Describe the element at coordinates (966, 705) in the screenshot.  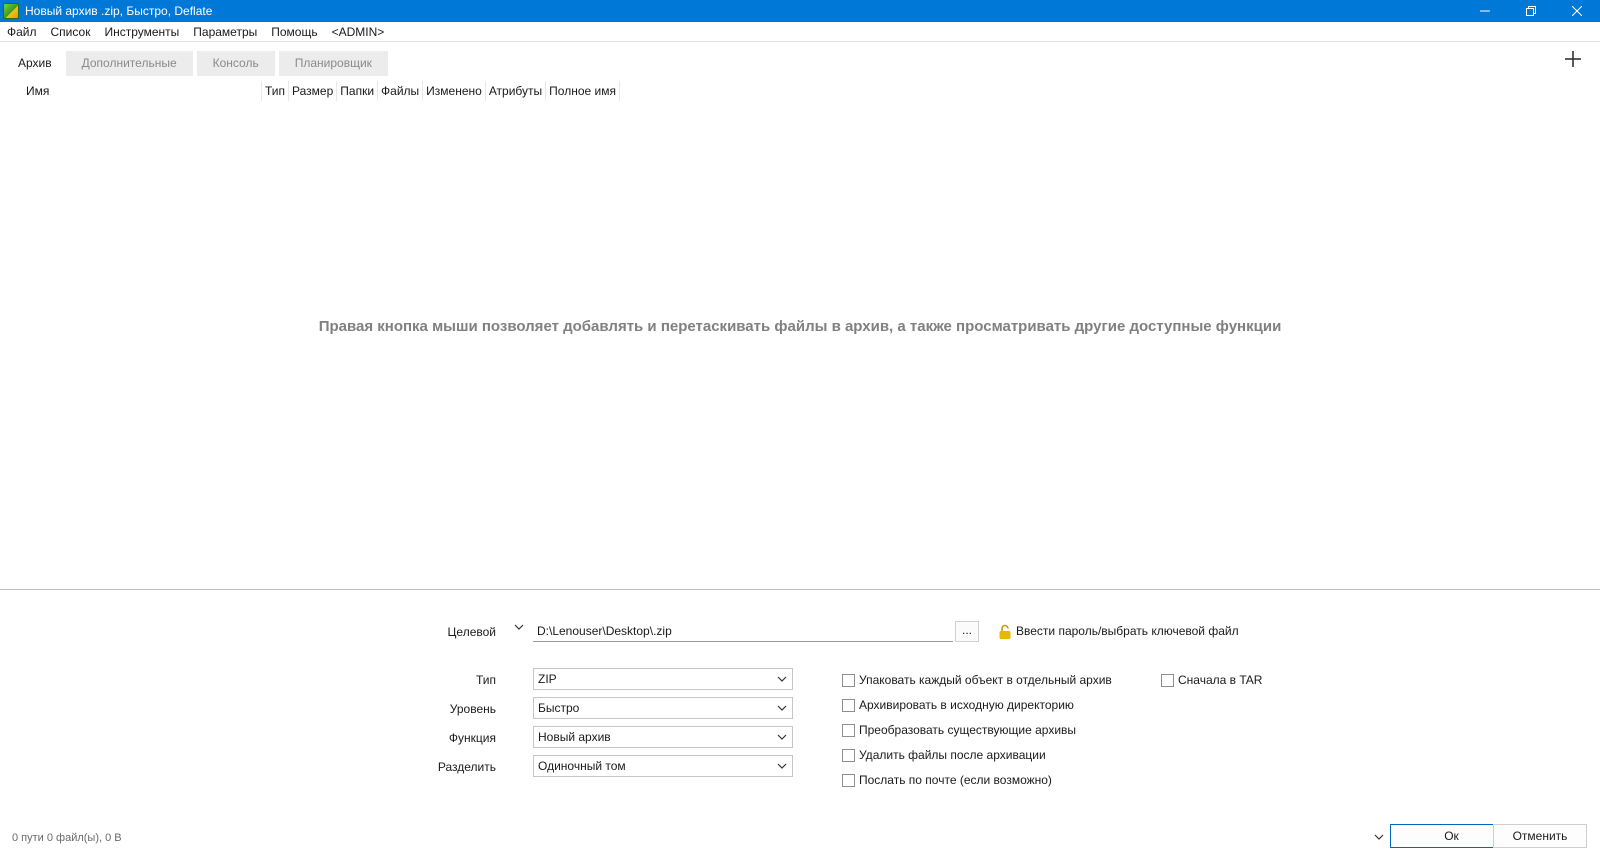
I see `option-label: Архивировать в исходную директорию` at that location.